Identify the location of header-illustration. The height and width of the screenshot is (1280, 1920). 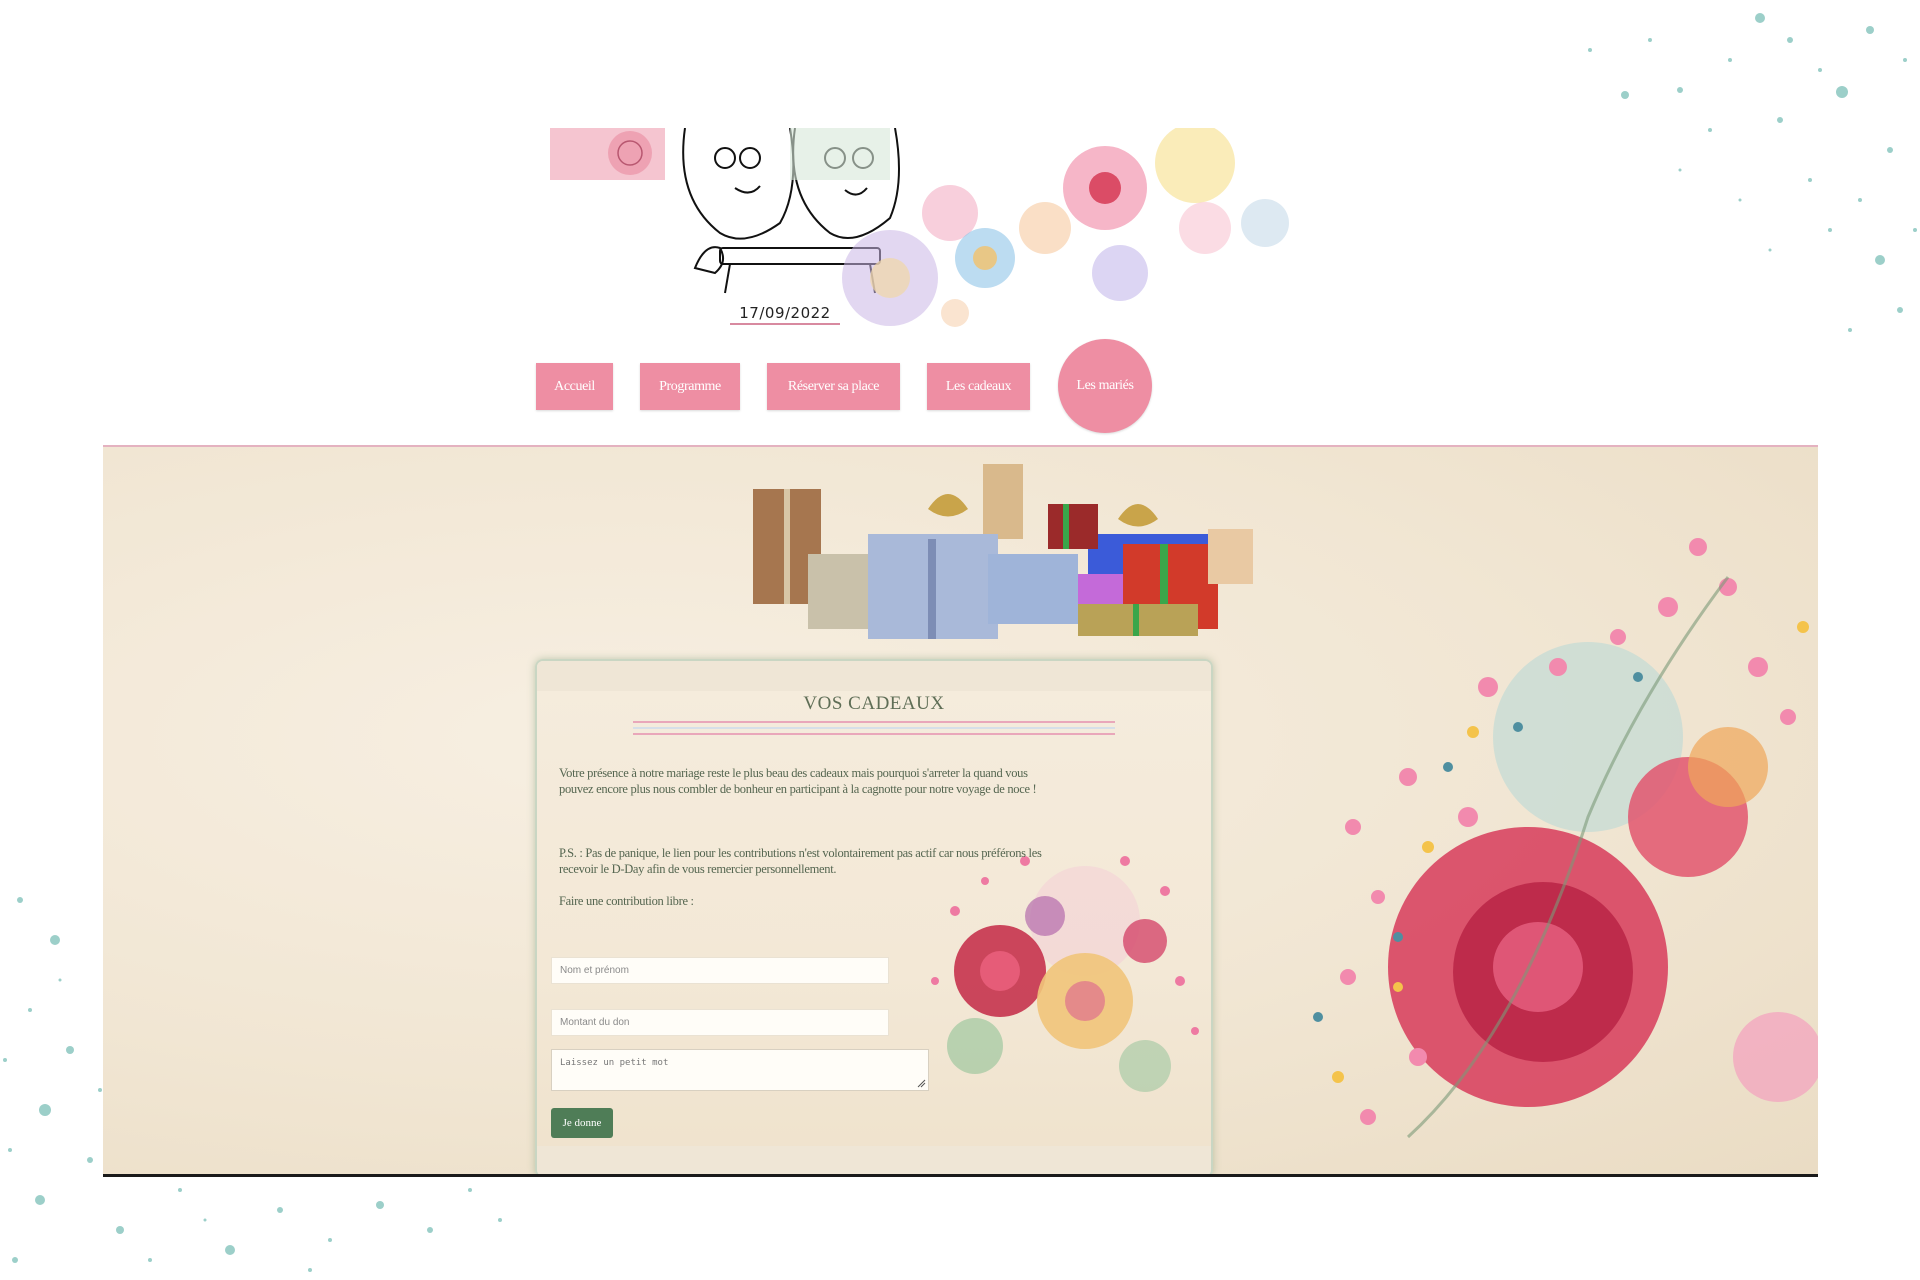
(919, 227).